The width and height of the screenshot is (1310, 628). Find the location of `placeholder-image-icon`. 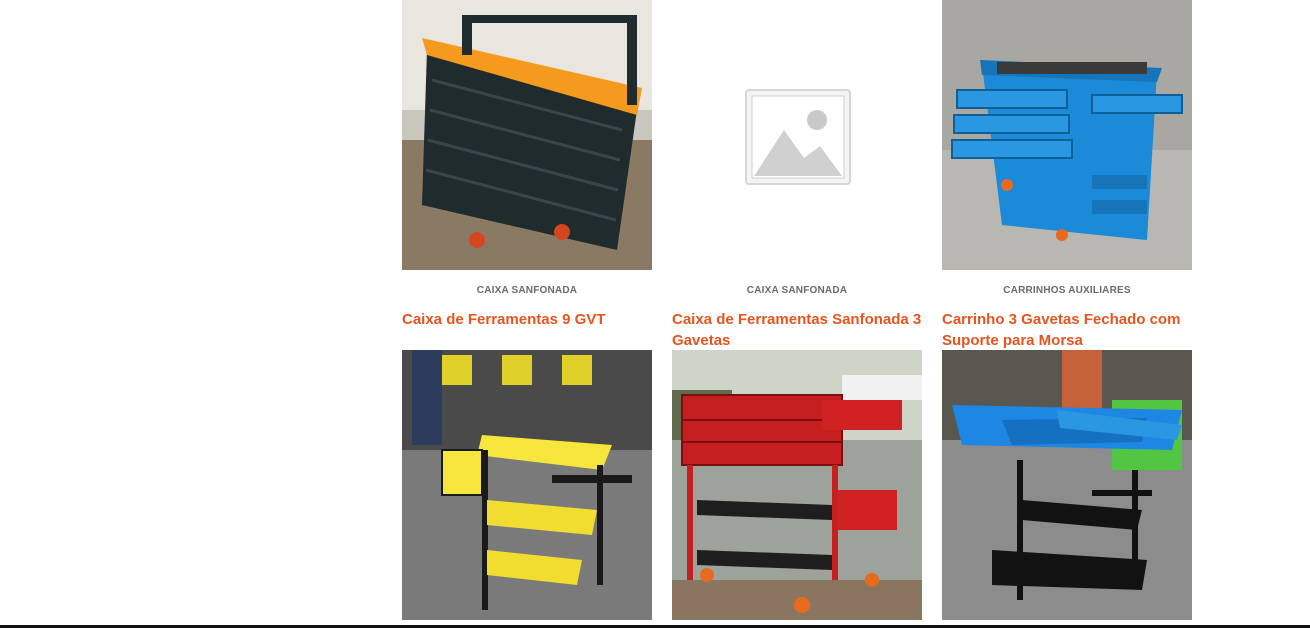

placeholder-image-icon is located at coordinates (797, 135).